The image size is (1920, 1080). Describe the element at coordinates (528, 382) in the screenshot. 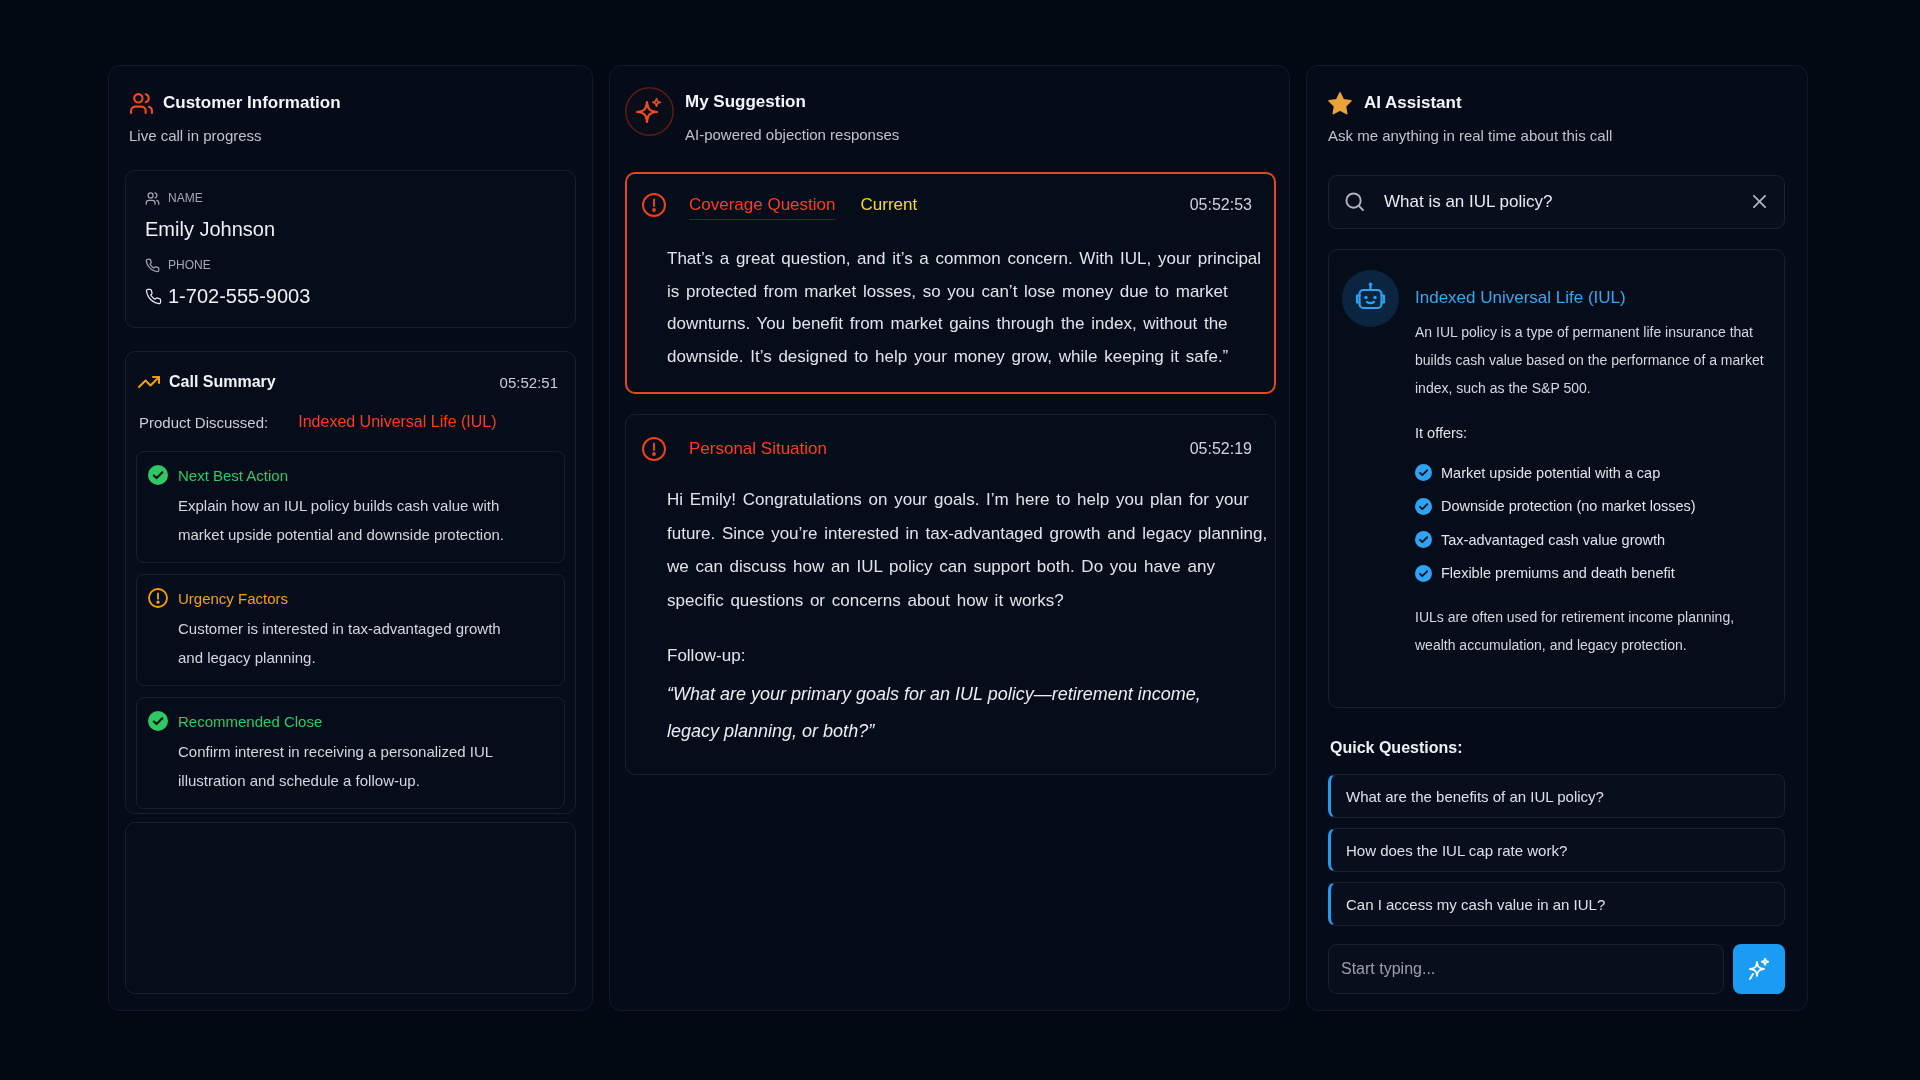

I see `timestamp: 05:52:51` at that location.